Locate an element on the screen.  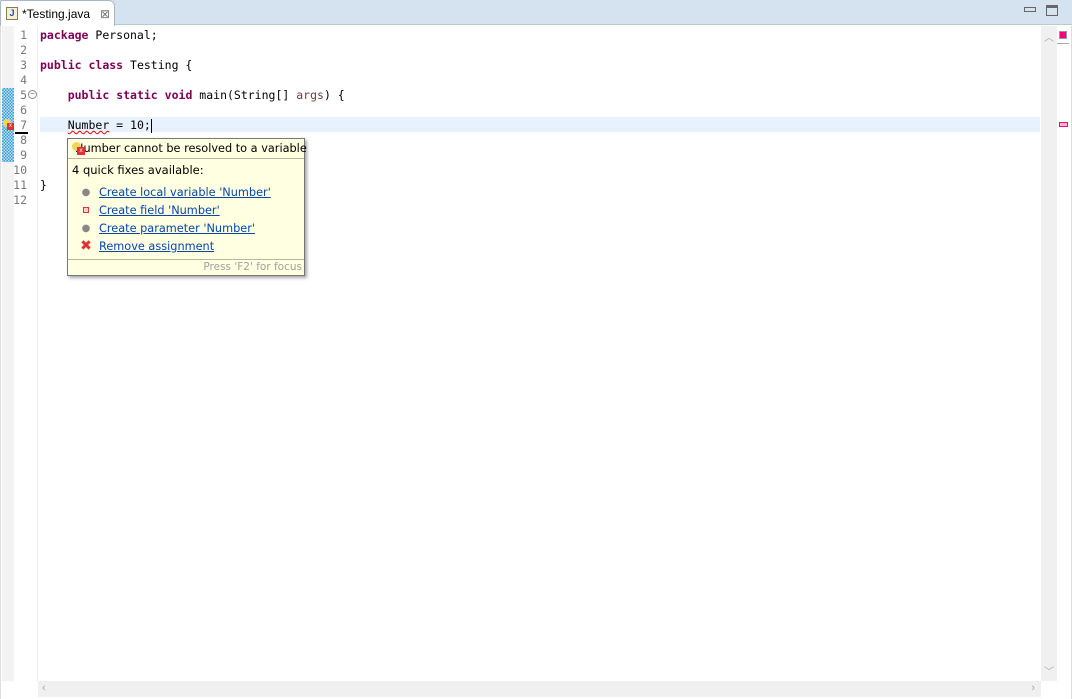
keyword: class is located at coordinates (106, 65).